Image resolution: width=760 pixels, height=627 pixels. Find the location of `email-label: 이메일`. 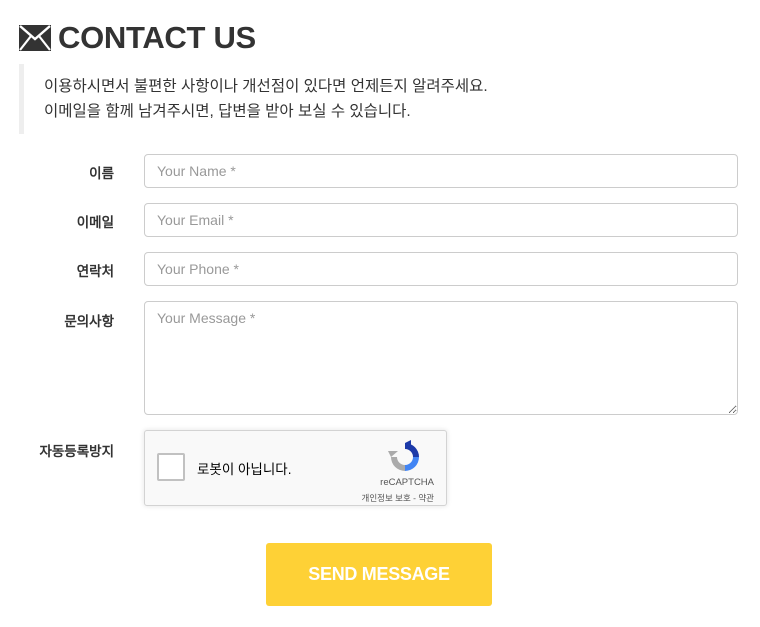

email-label: 이메일 is located at coordinates (95, 222).